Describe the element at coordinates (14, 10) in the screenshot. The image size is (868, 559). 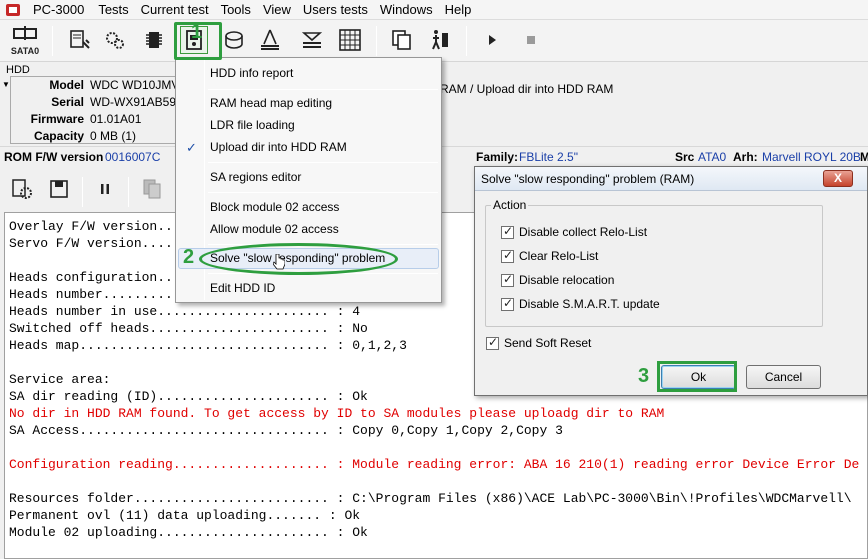
I see `app-logo-icon` at that location.